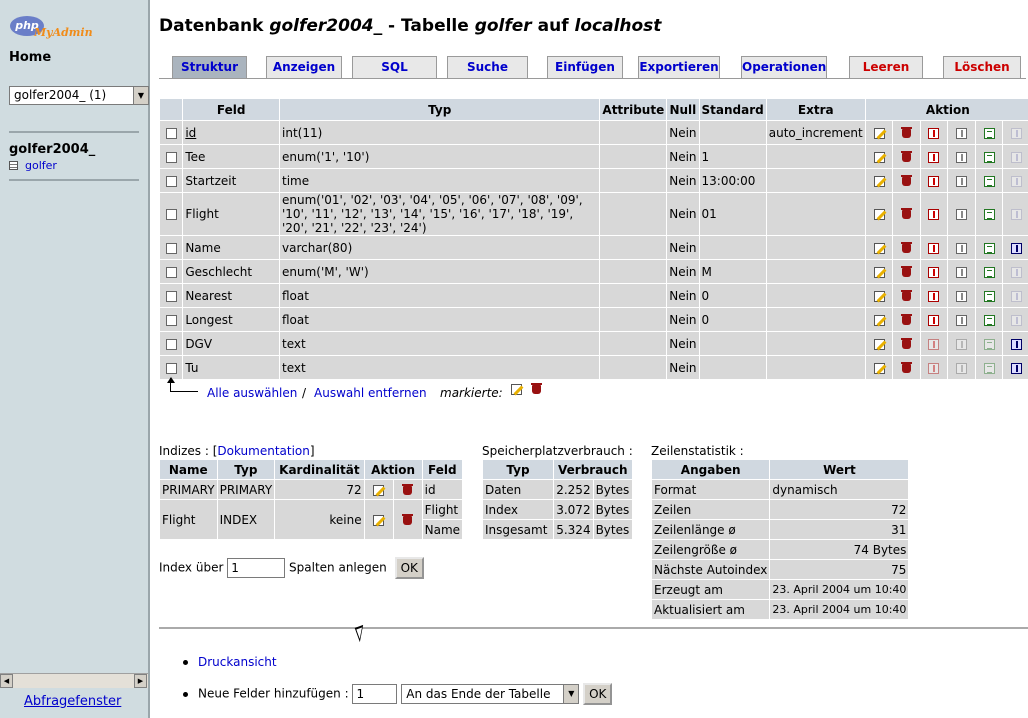 The width and height of the screenshot is (1028, 718). Describe the element at coordinates (516, 389) in the screenshot. I see `edit-marked-icon` at that location.